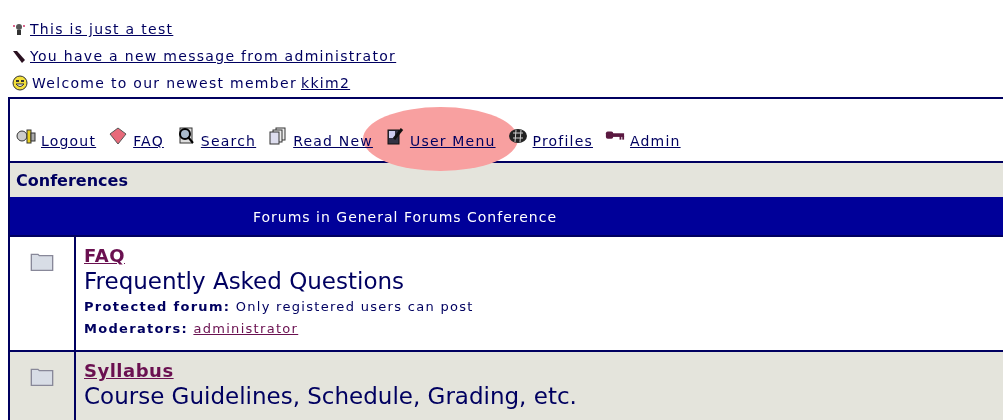 This screenshot has width=1003, height=420. I want to click on pages-icon, so click(278, 136).